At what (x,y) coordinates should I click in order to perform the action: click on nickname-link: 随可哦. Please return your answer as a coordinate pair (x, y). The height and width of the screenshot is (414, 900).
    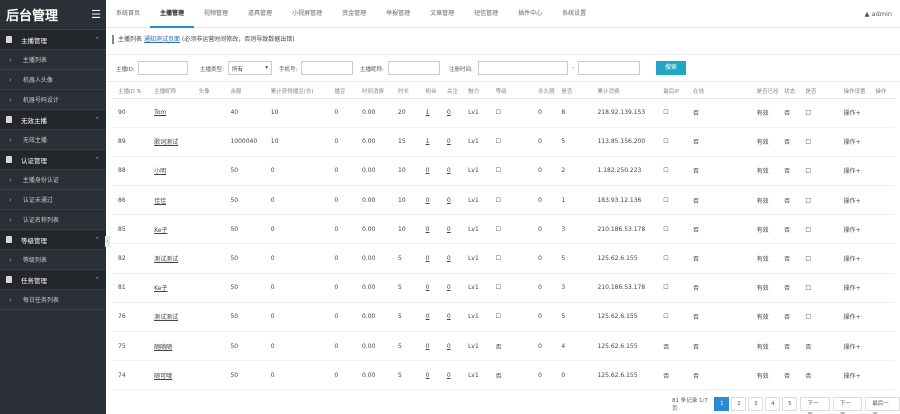
    Looking at the image, I should click on (170, 375).